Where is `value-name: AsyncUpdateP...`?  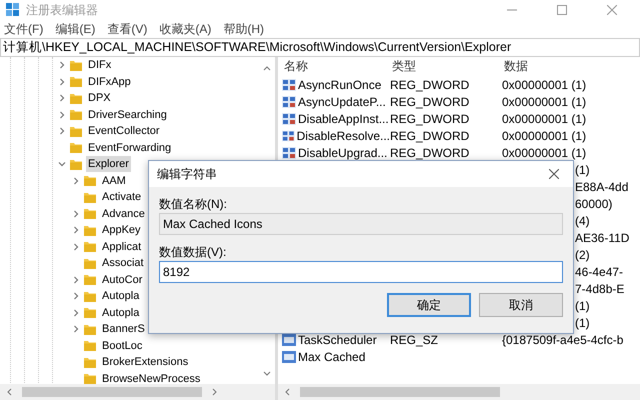 value-name: AsyncUpdateP... is located at coordinates (342, 101).